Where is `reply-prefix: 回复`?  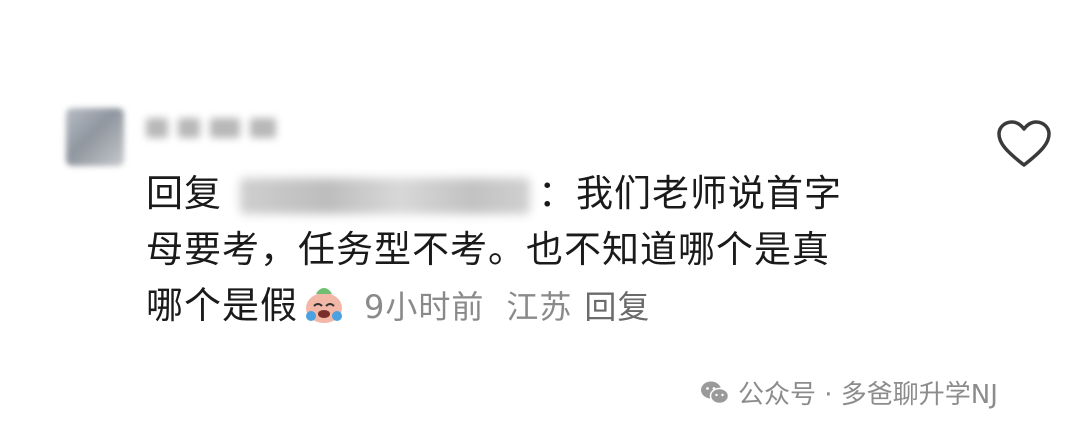
reply-prefix: 回复 is located at coordinates (184, 193).